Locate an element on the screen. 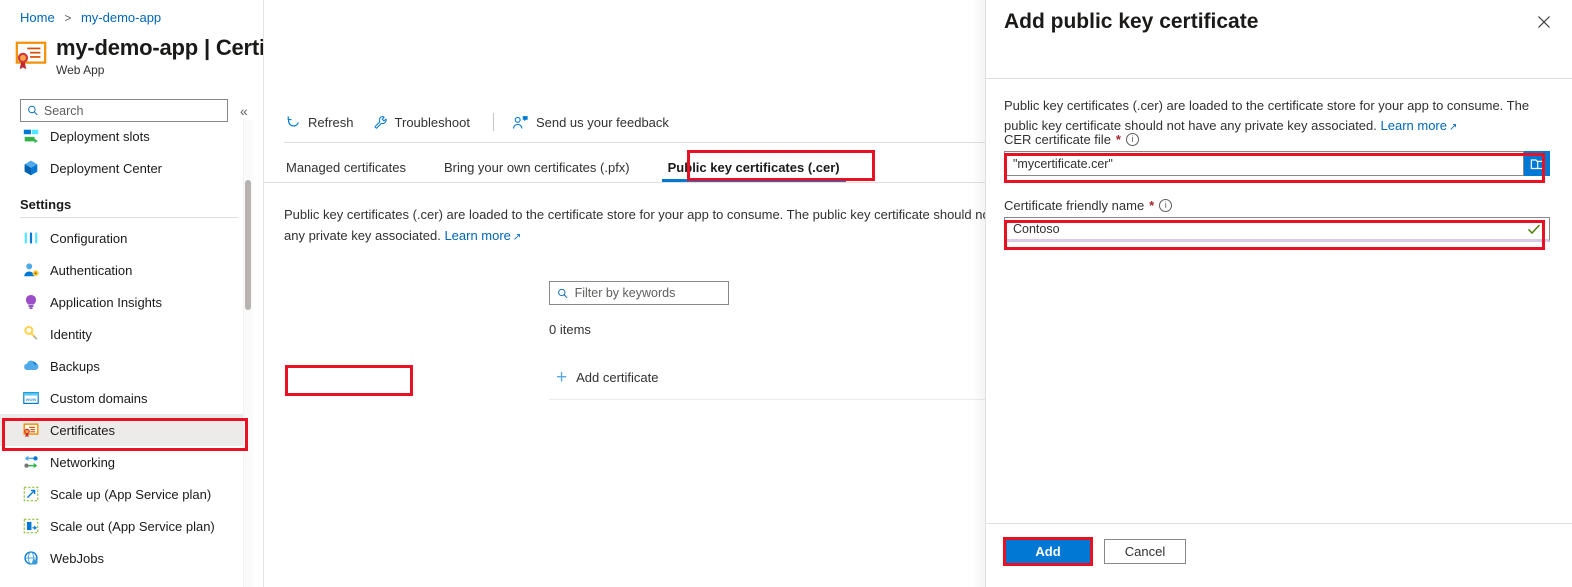 The height and width of the screenshot is (587, 1572). sidebar-item-webjobs: WebJobs is located at coordinates (126, 558).